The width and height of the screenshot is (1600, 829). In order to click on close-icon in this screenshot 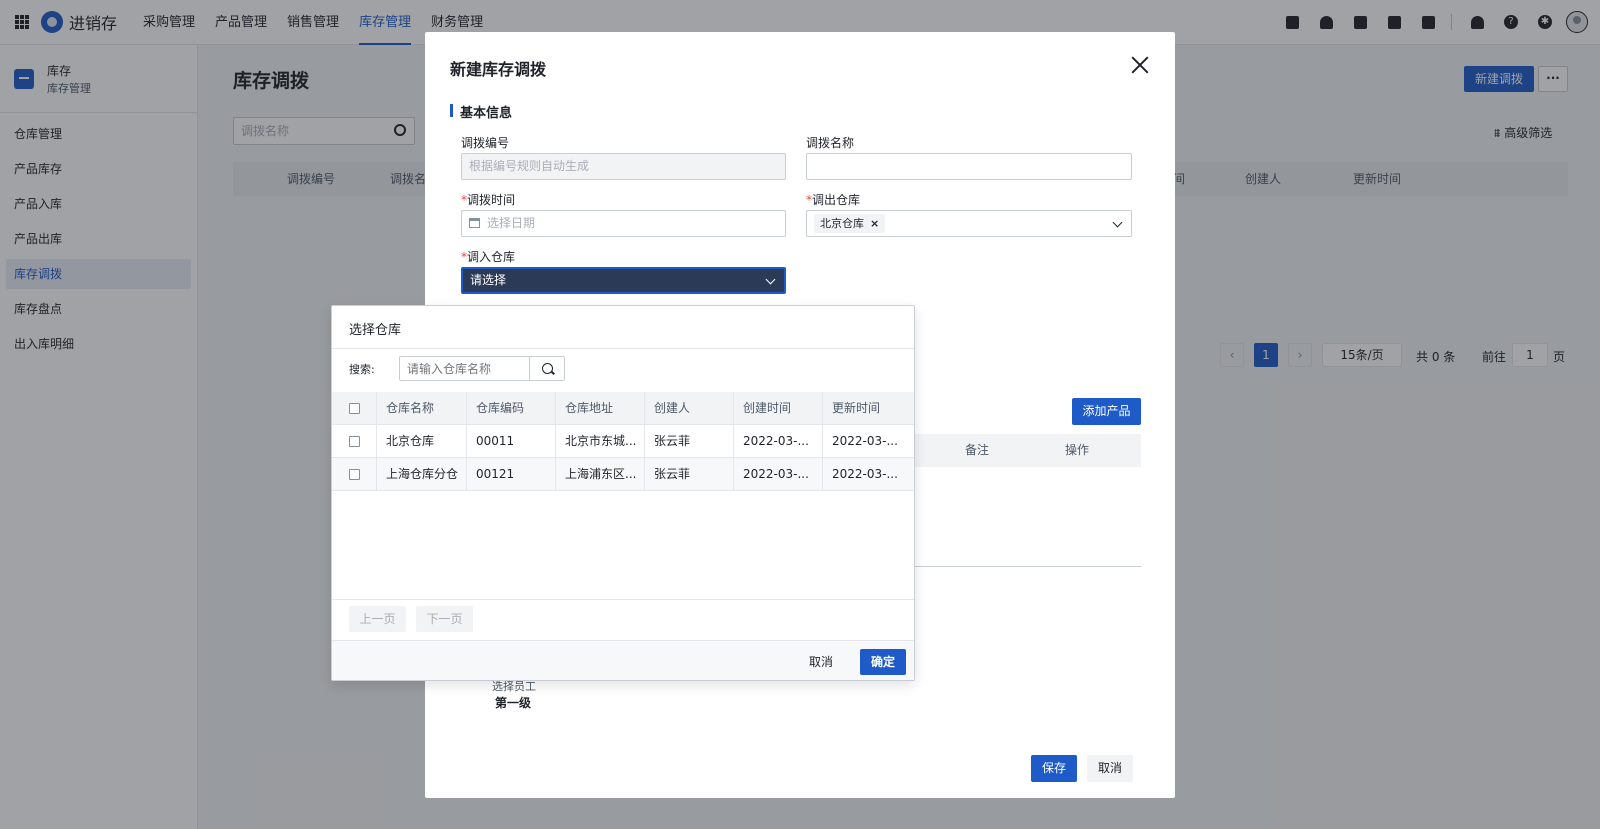, I will do `click(1140, 65)`.